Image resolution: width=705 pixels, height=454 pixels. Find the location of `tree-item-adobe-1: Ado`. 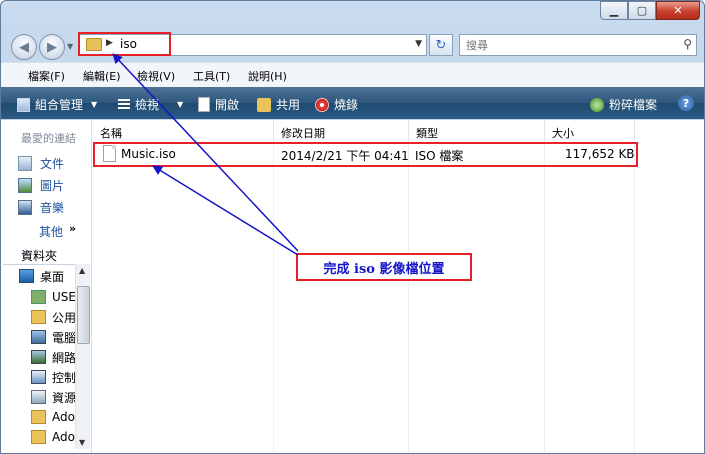

tree-item-adobe-1: Ado is located at coordinates (53, 417).